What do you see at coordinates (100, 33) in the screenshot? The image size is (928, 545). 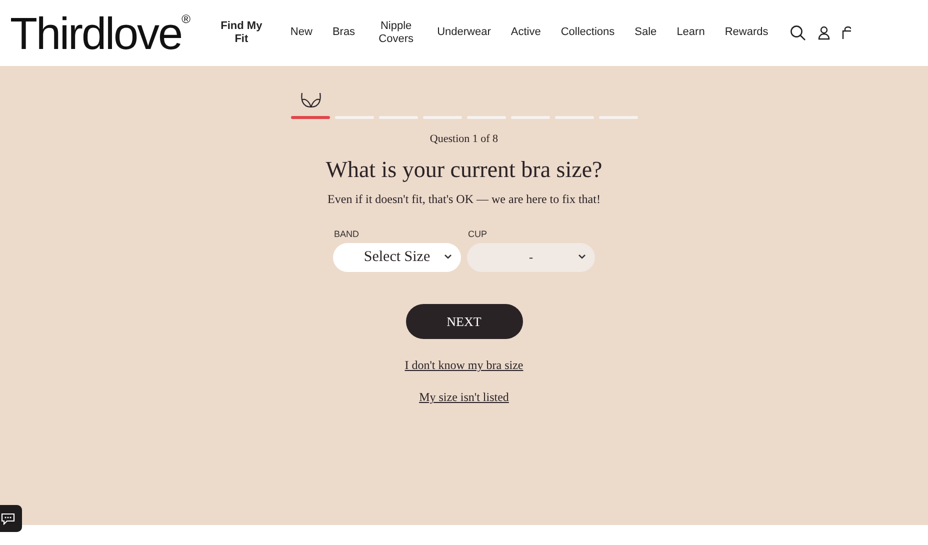 I see `logo: Thirdlove$^{®}$` at bounding box center [100, 33].